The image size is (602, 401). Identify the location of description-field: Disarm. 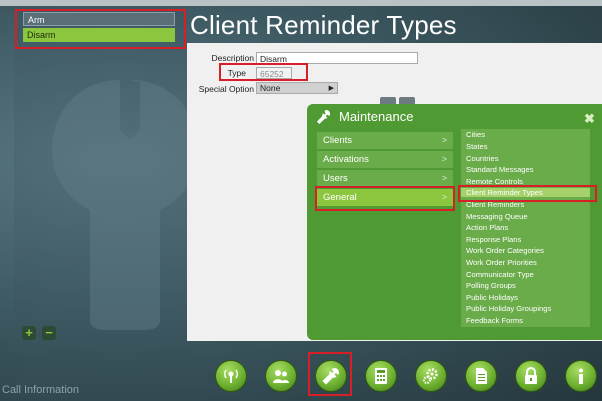
(337, 58).